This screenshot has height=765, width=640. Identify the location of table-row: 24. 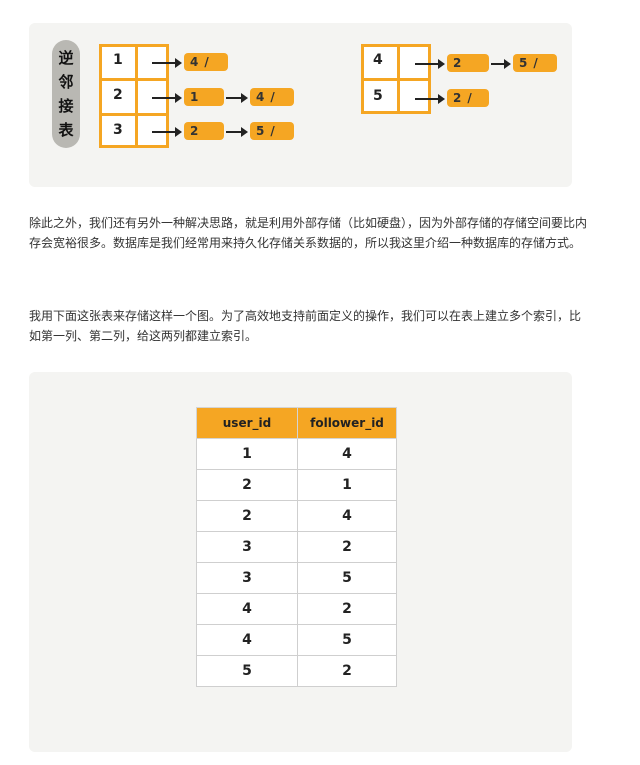
(296, 516).